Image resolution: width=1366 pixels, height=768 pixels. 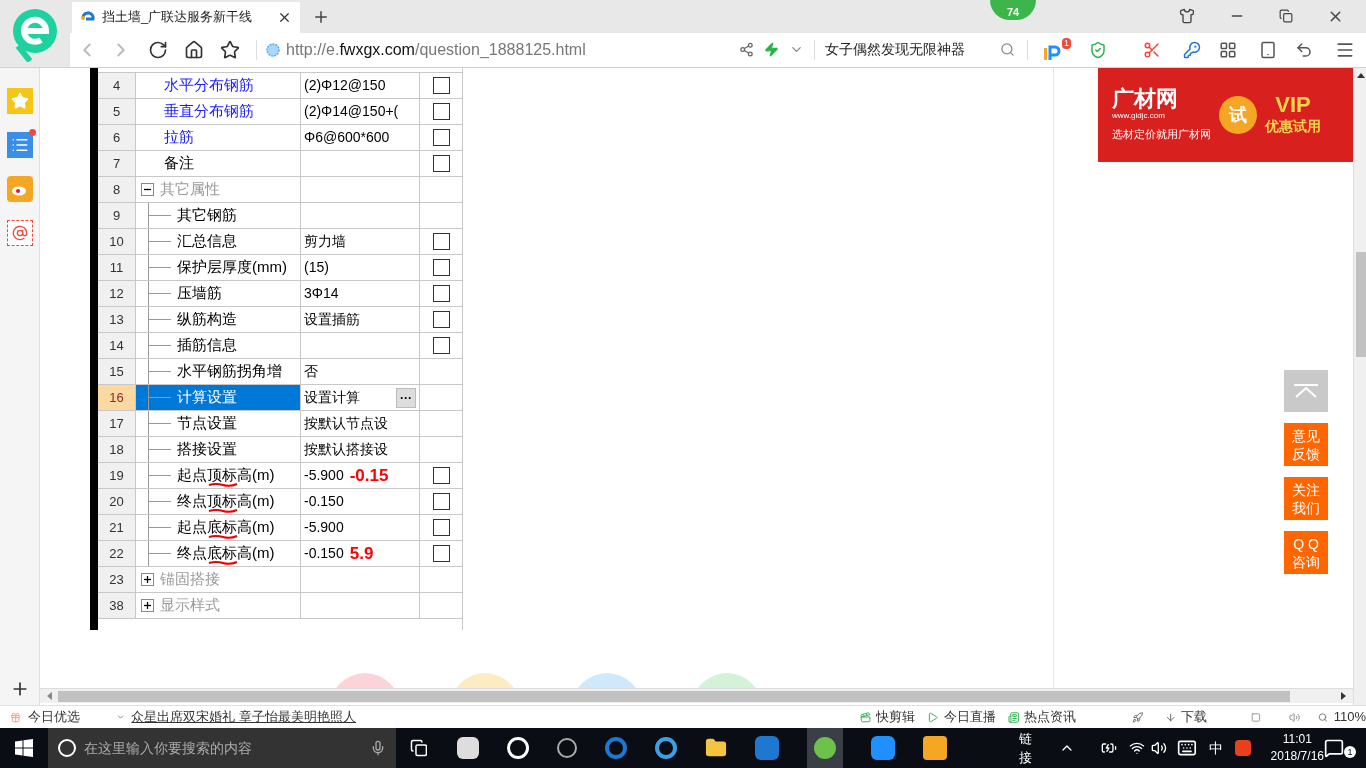 I want to click on shirt-icon, so click(x=1187, y=16).